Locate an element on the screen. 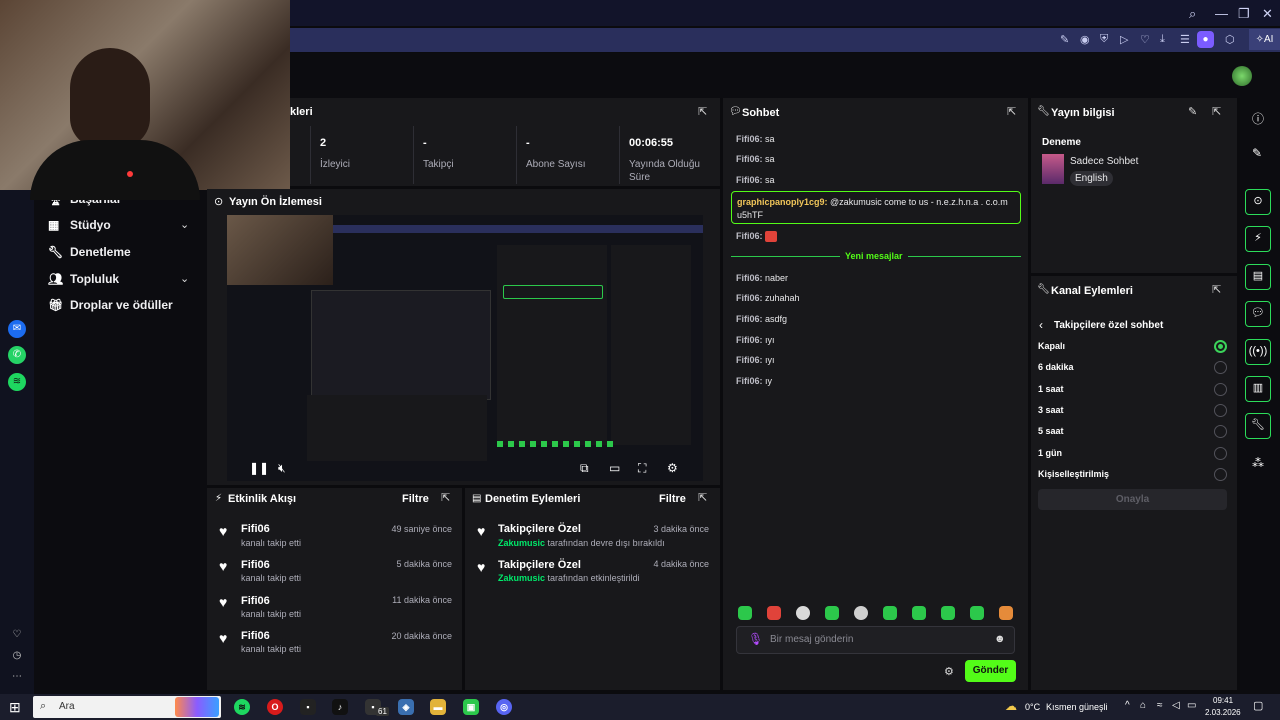  whatsapp-icon: ✆ is located at coordinates (17, 355).